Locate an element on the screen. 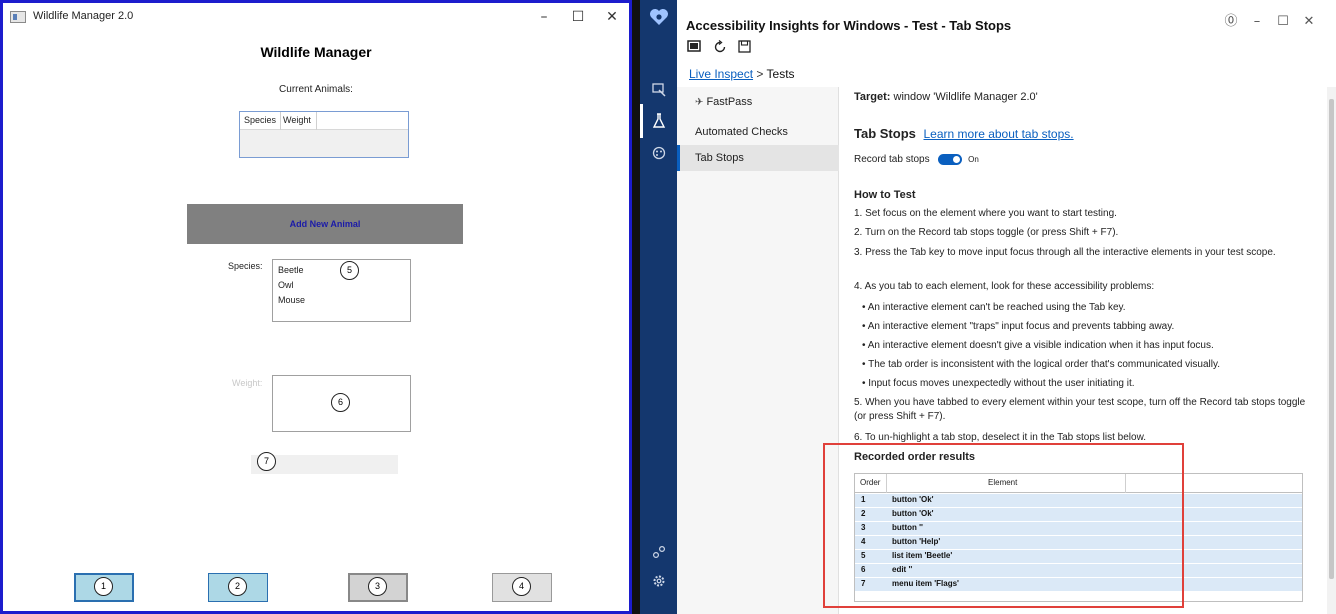 Image resolution: width=1336 pixels, height=614 pixels. scrollbar-thumb is located at coordinates (1331, 339).